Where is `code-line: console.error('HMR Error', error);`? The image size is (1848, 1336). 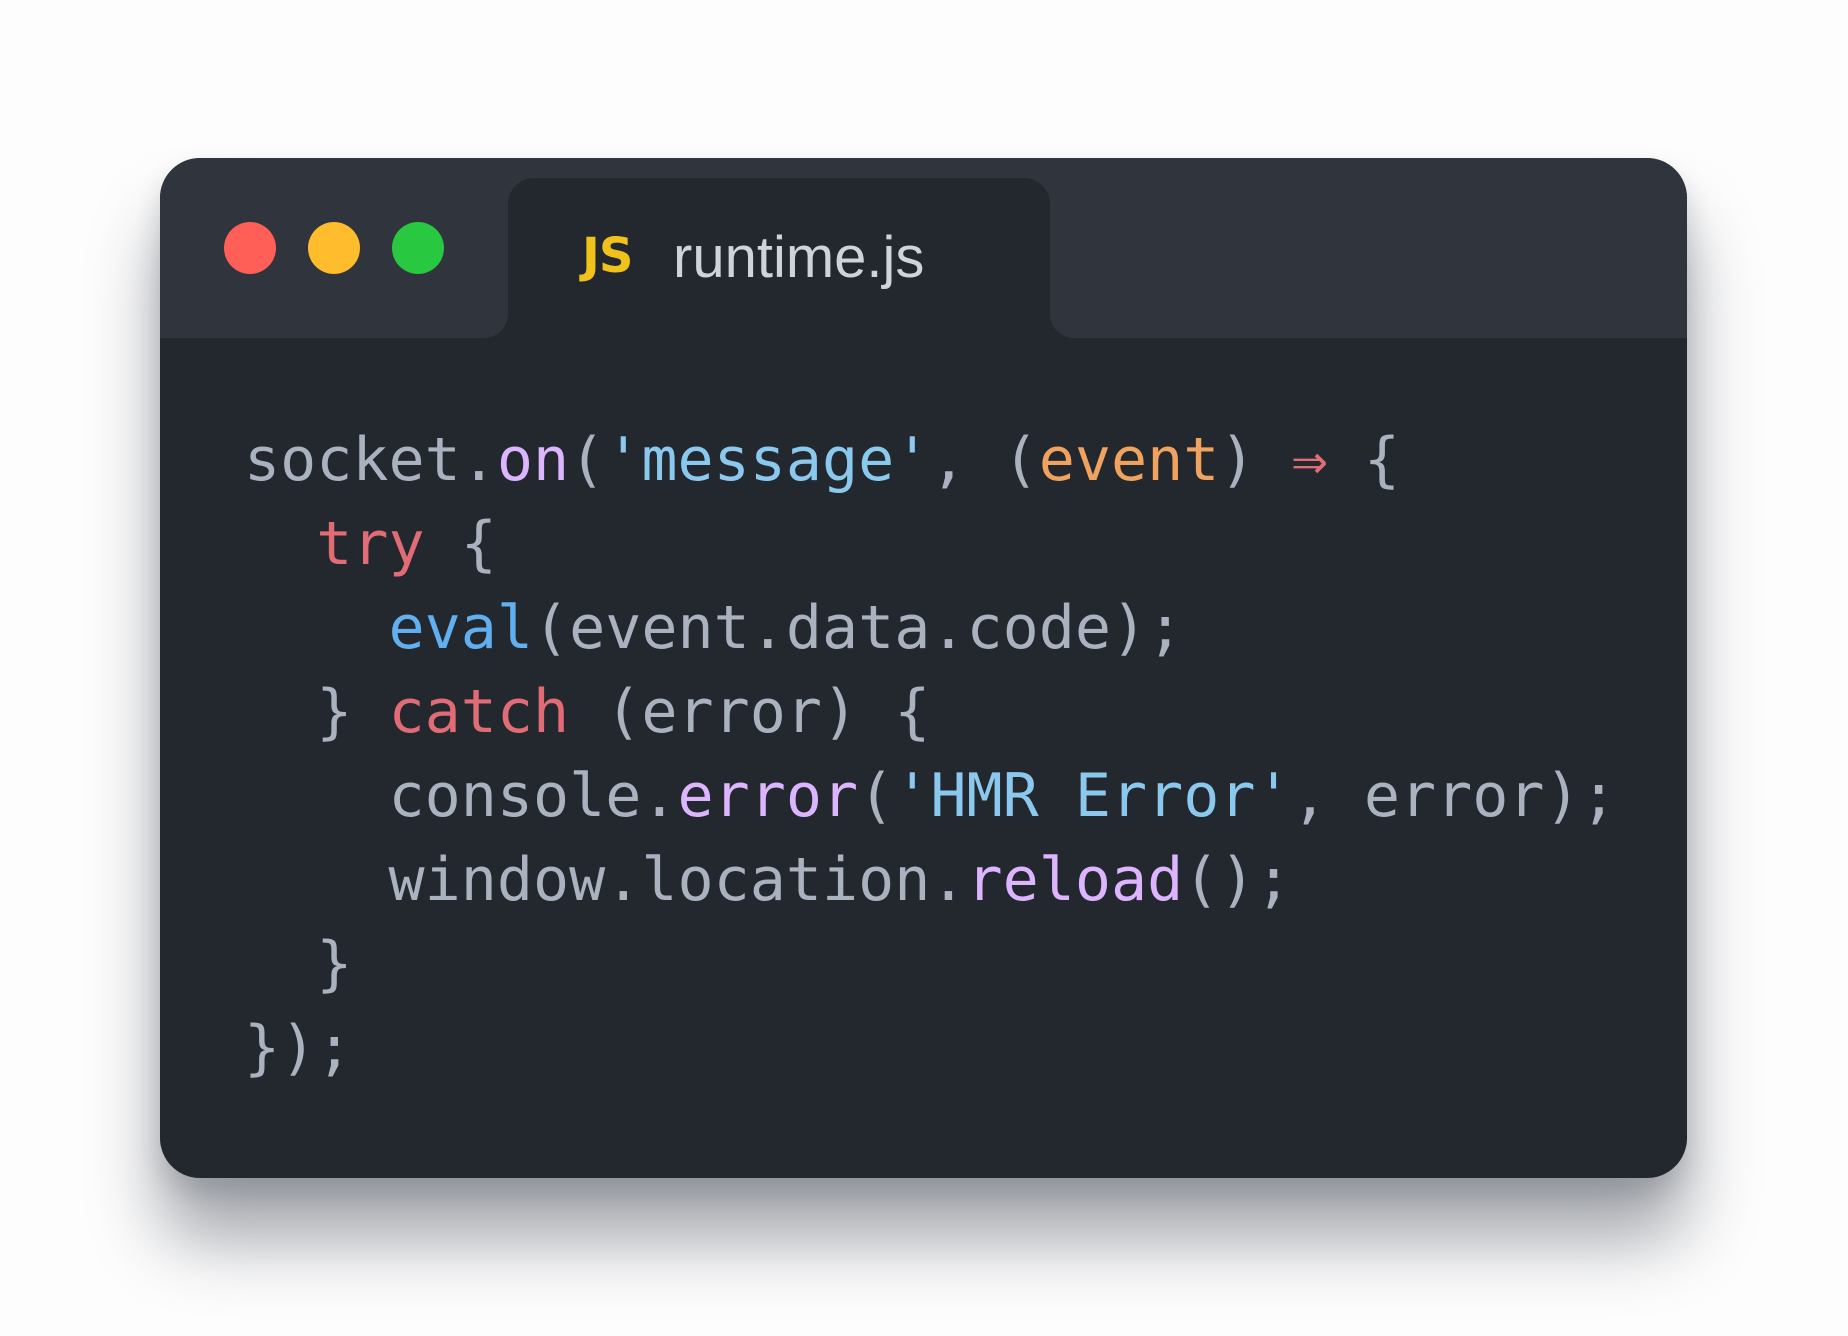
code-line: console.error('HMR Error', error); is located at coordinates (930, 796).